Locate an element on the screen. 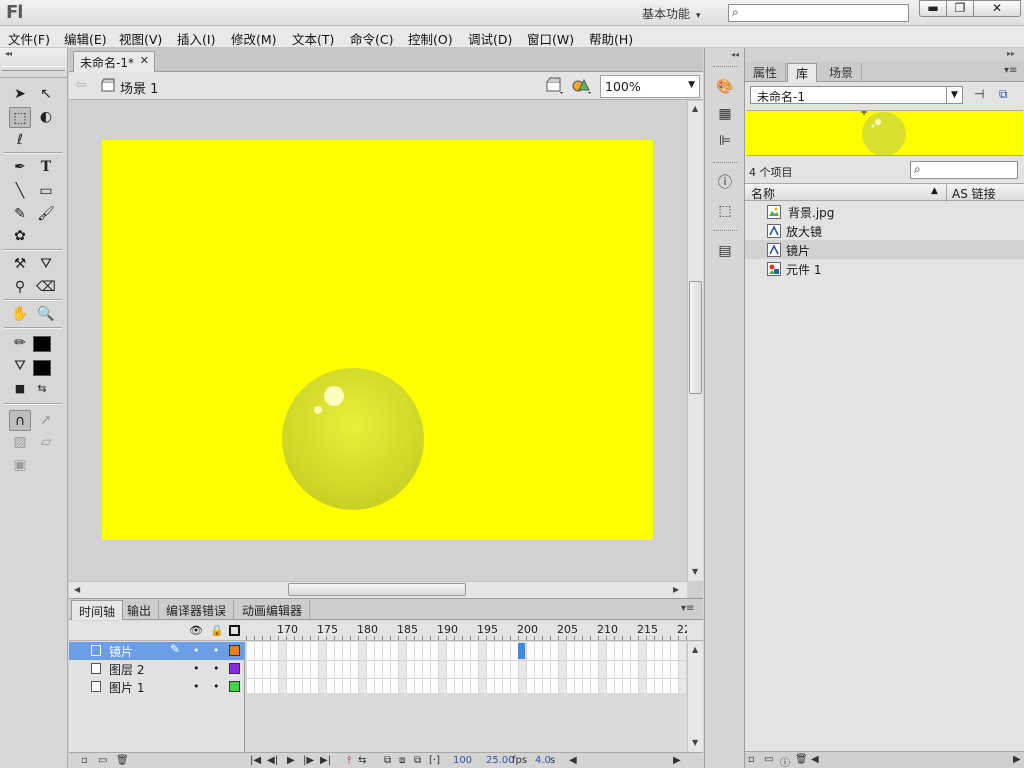 This screenshot has height=768, width=1024. selection-tool-icon: ➤ is located at coordinates (20, 94).